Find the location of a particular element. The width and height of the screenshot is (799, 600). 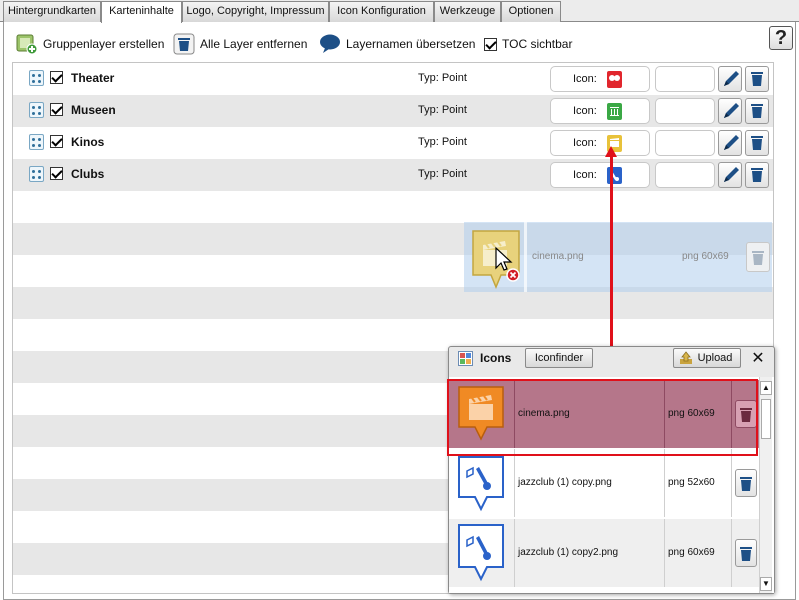

icon-list-item: jazzclub (1) copy.png png 52x60 is located at coordinates (604, 483).